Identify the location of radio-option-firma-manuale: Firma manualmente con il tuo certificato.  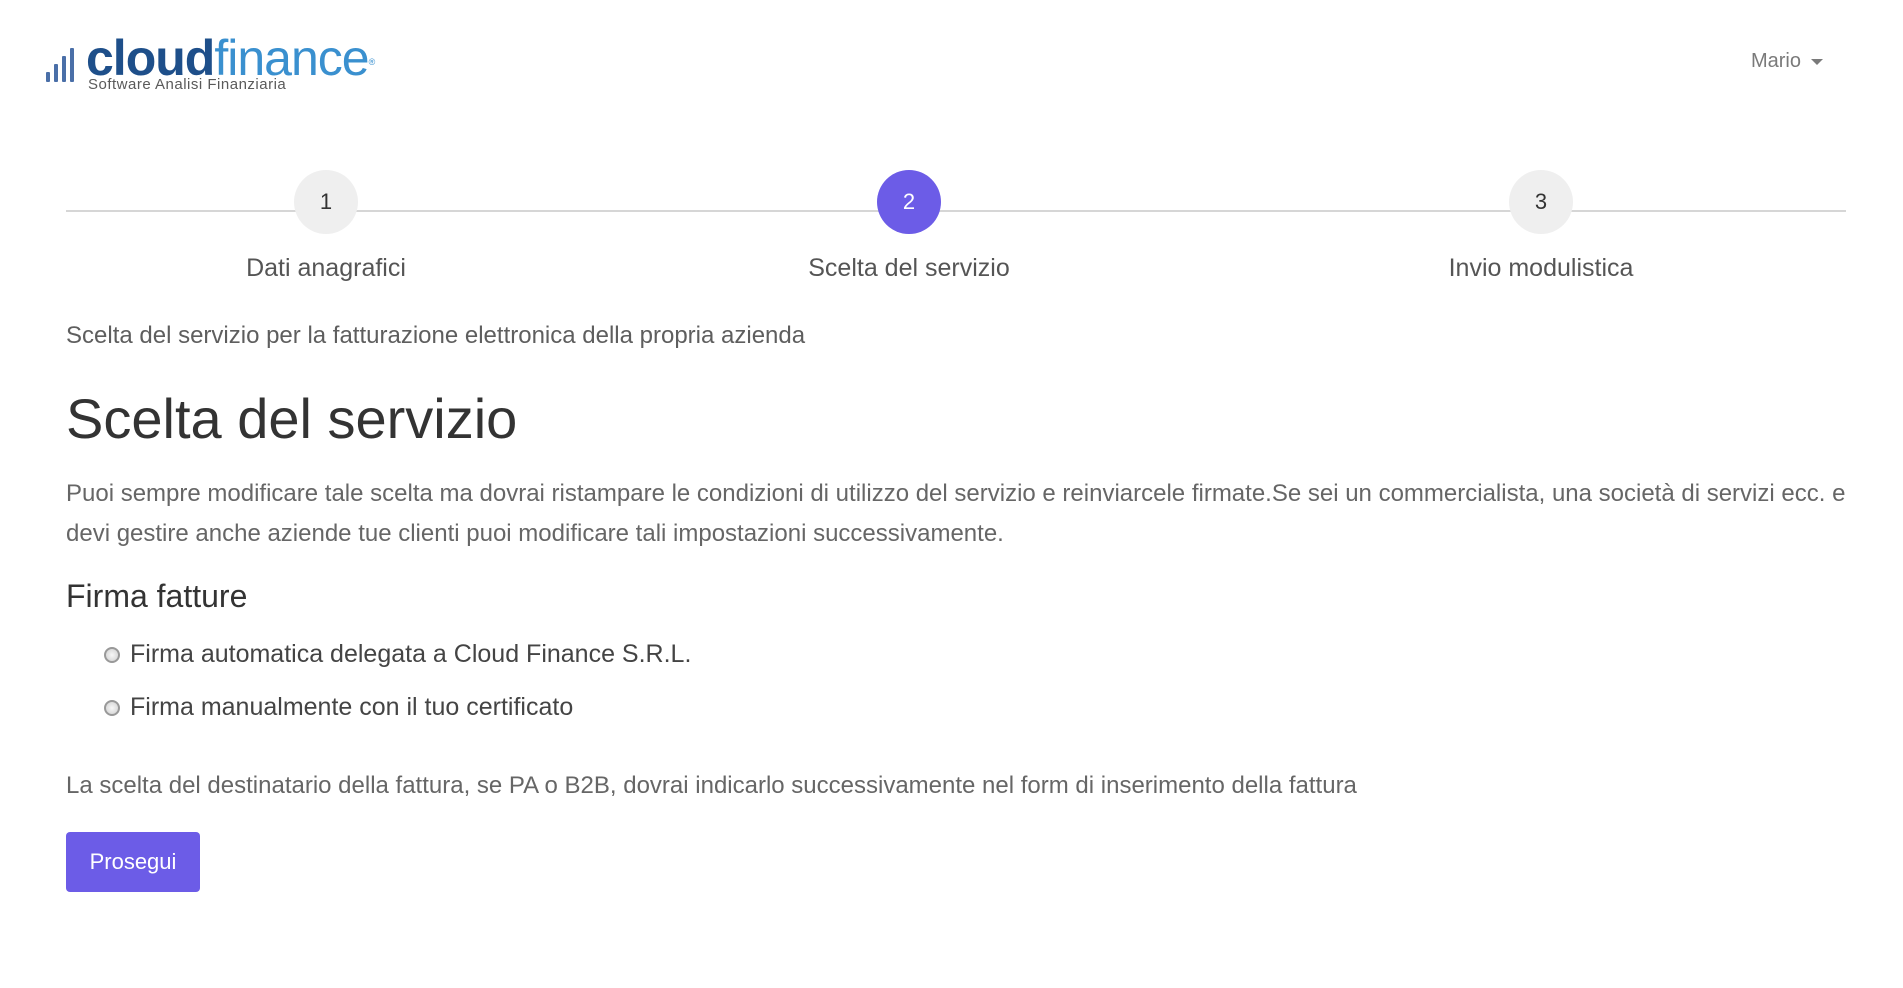
(338, 707).